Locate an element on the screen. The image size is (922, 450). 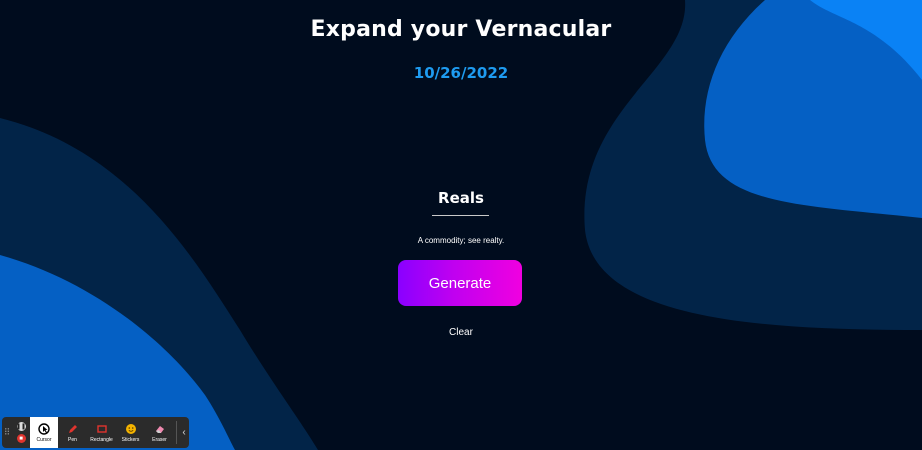
drag-handle-icon: ⠿ is located at coordinates (7, 432).